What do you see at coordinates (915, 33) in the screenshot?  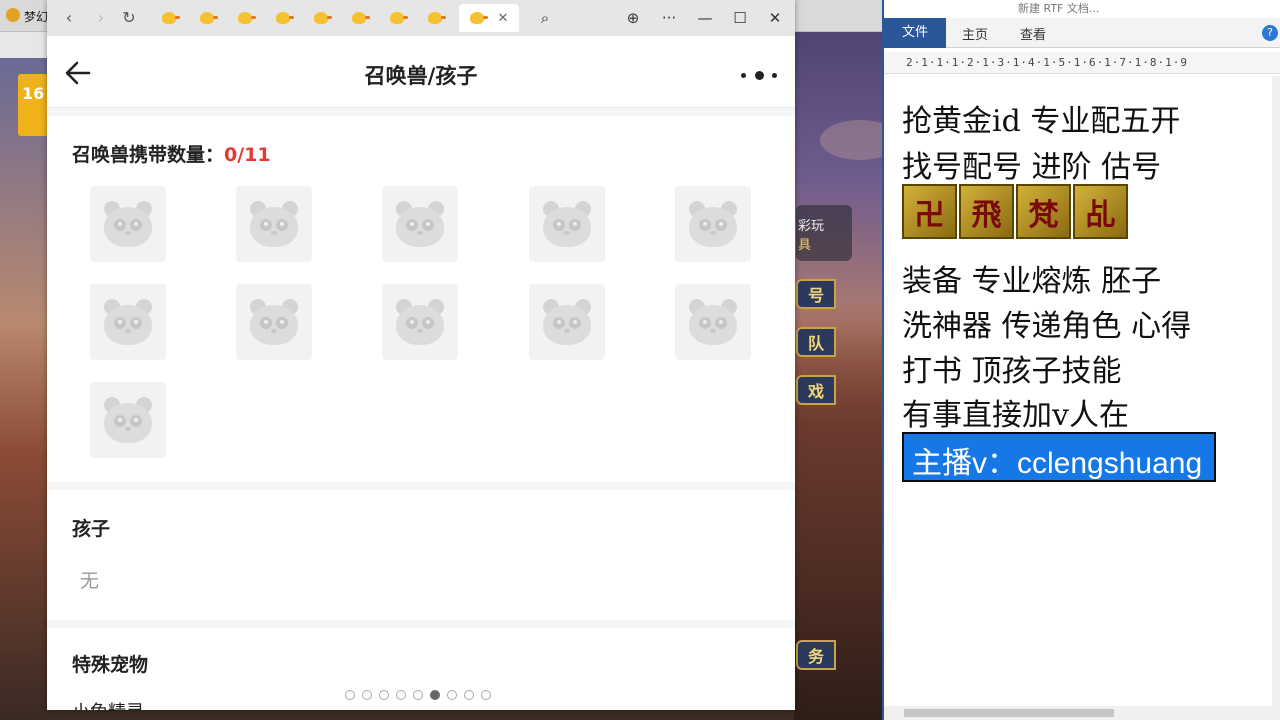 I see `tab-file: 文件` at bounding box center [915, 33].